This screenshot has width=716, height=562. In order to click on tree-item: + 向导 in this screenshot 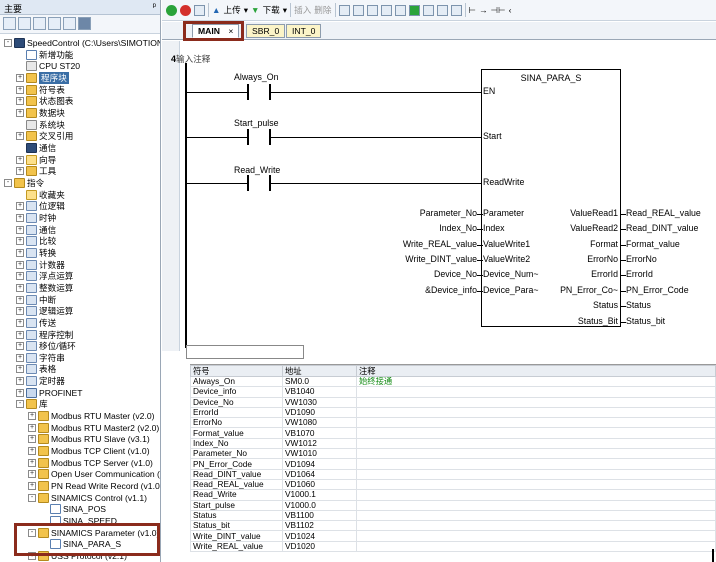, I will do `click(36, 160)`.